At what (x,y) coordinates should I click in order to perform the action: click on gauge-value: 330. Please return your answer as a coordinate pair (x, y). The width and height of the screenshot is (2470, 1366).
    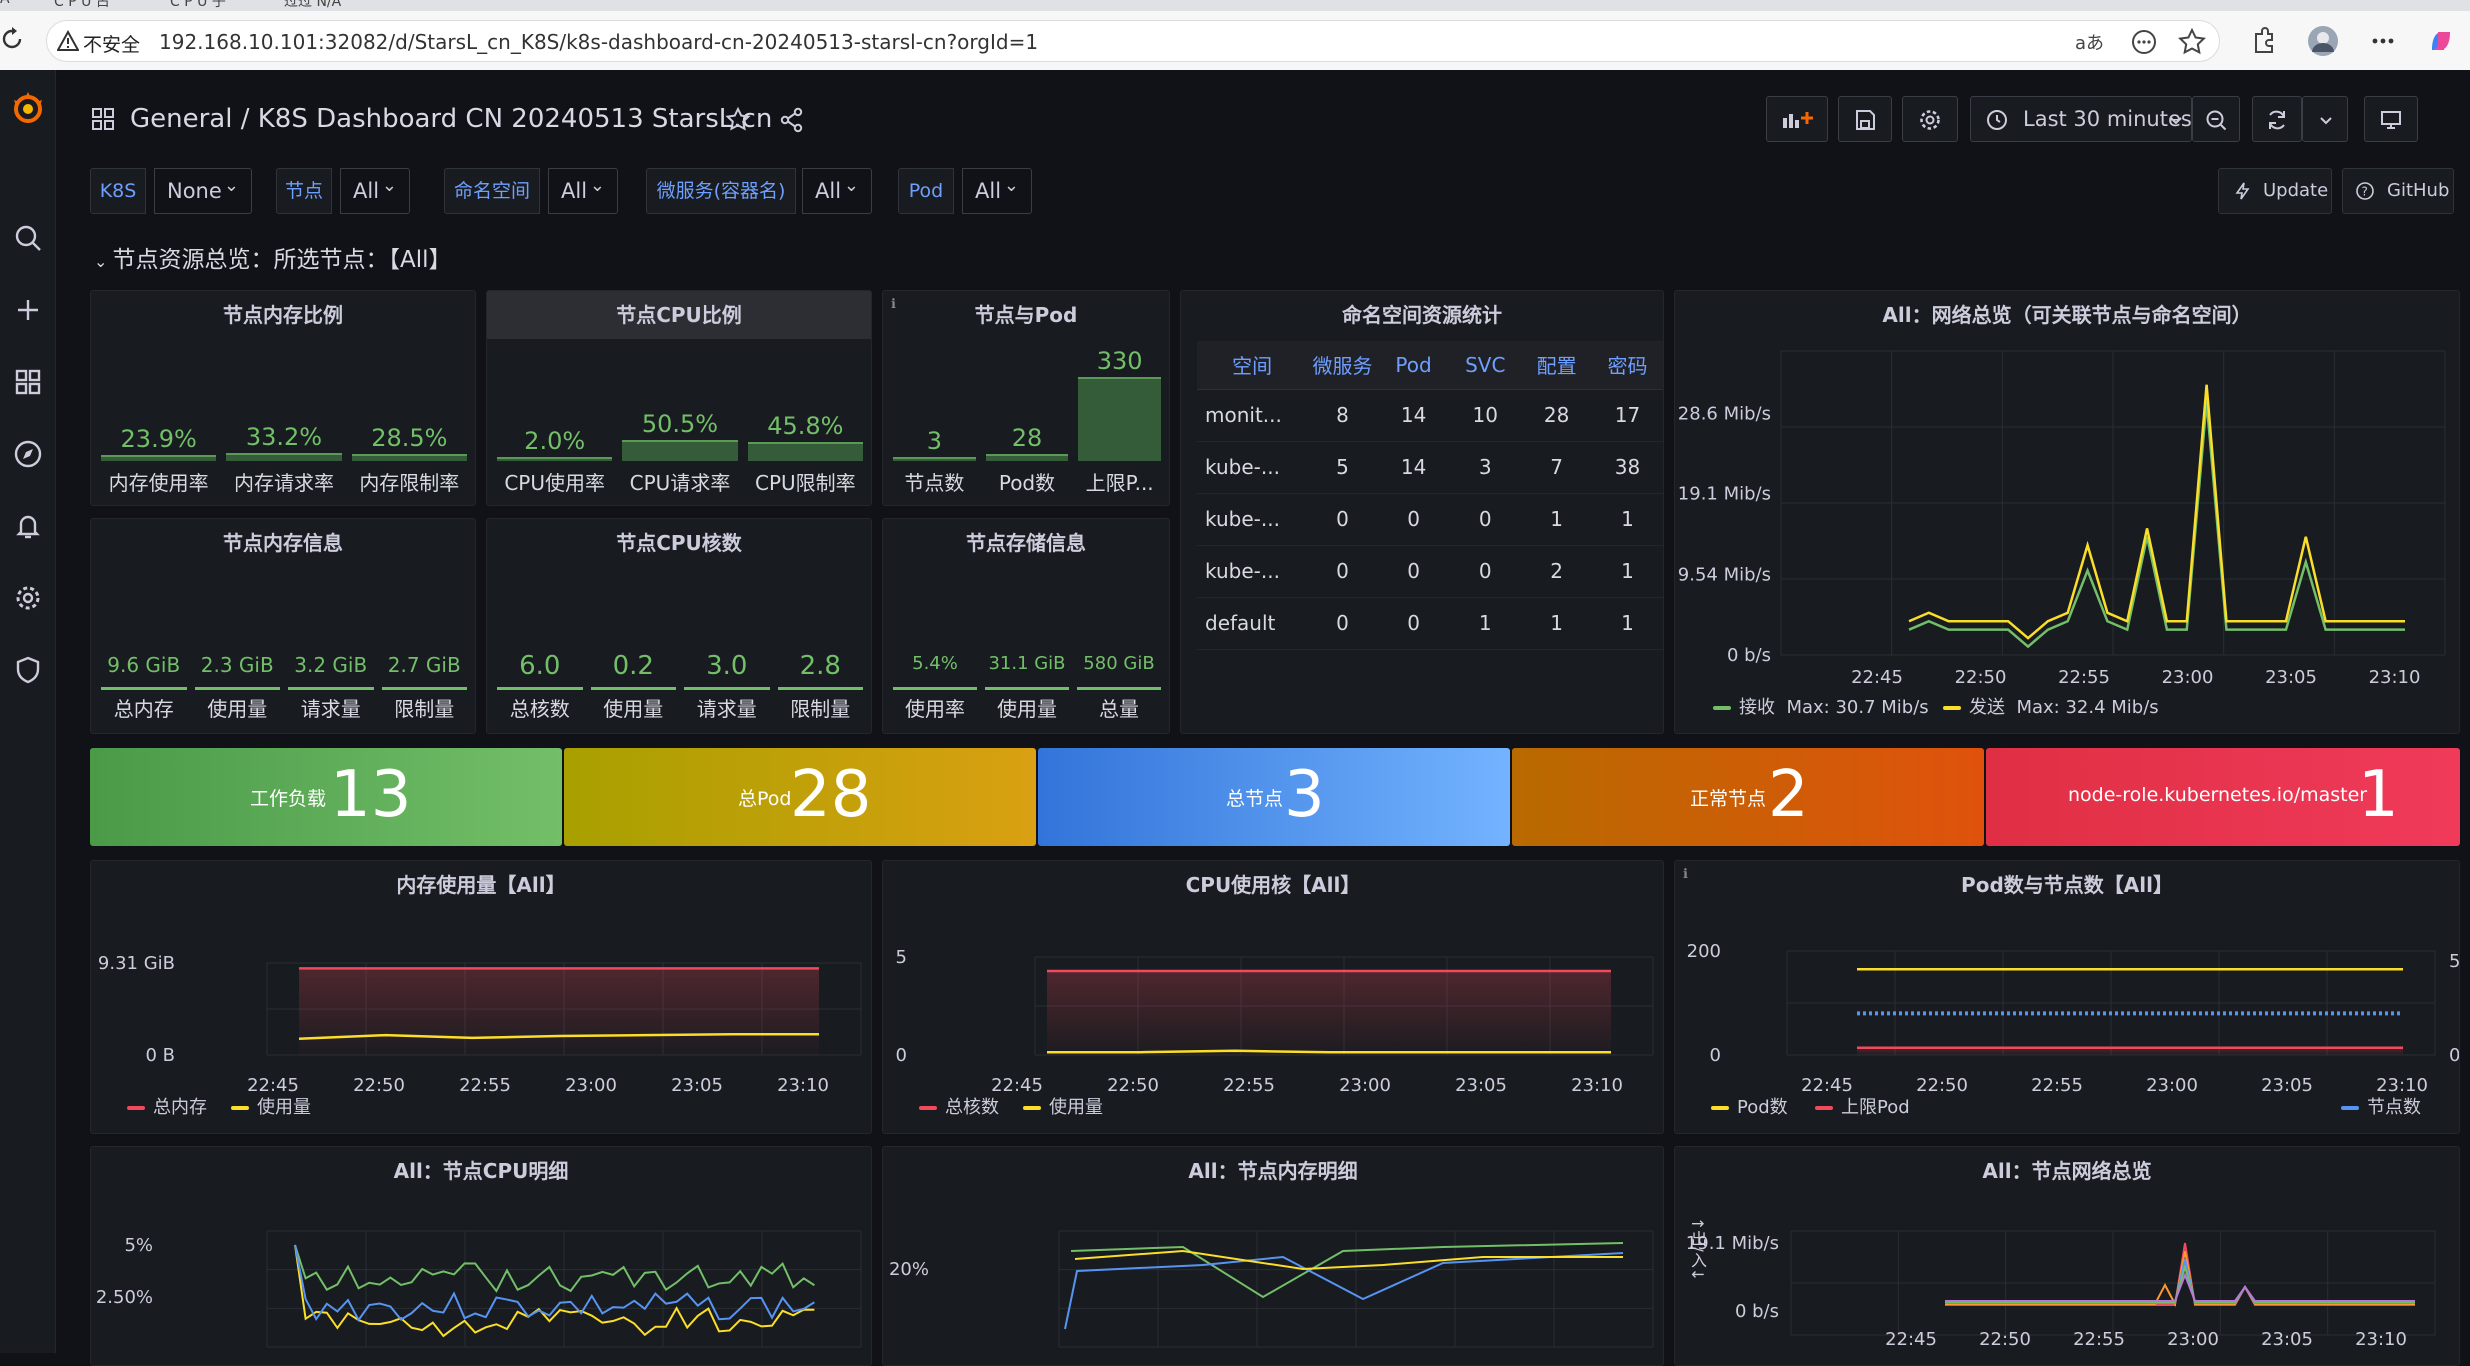
    Looking at the image, I should click on (1119, 361).